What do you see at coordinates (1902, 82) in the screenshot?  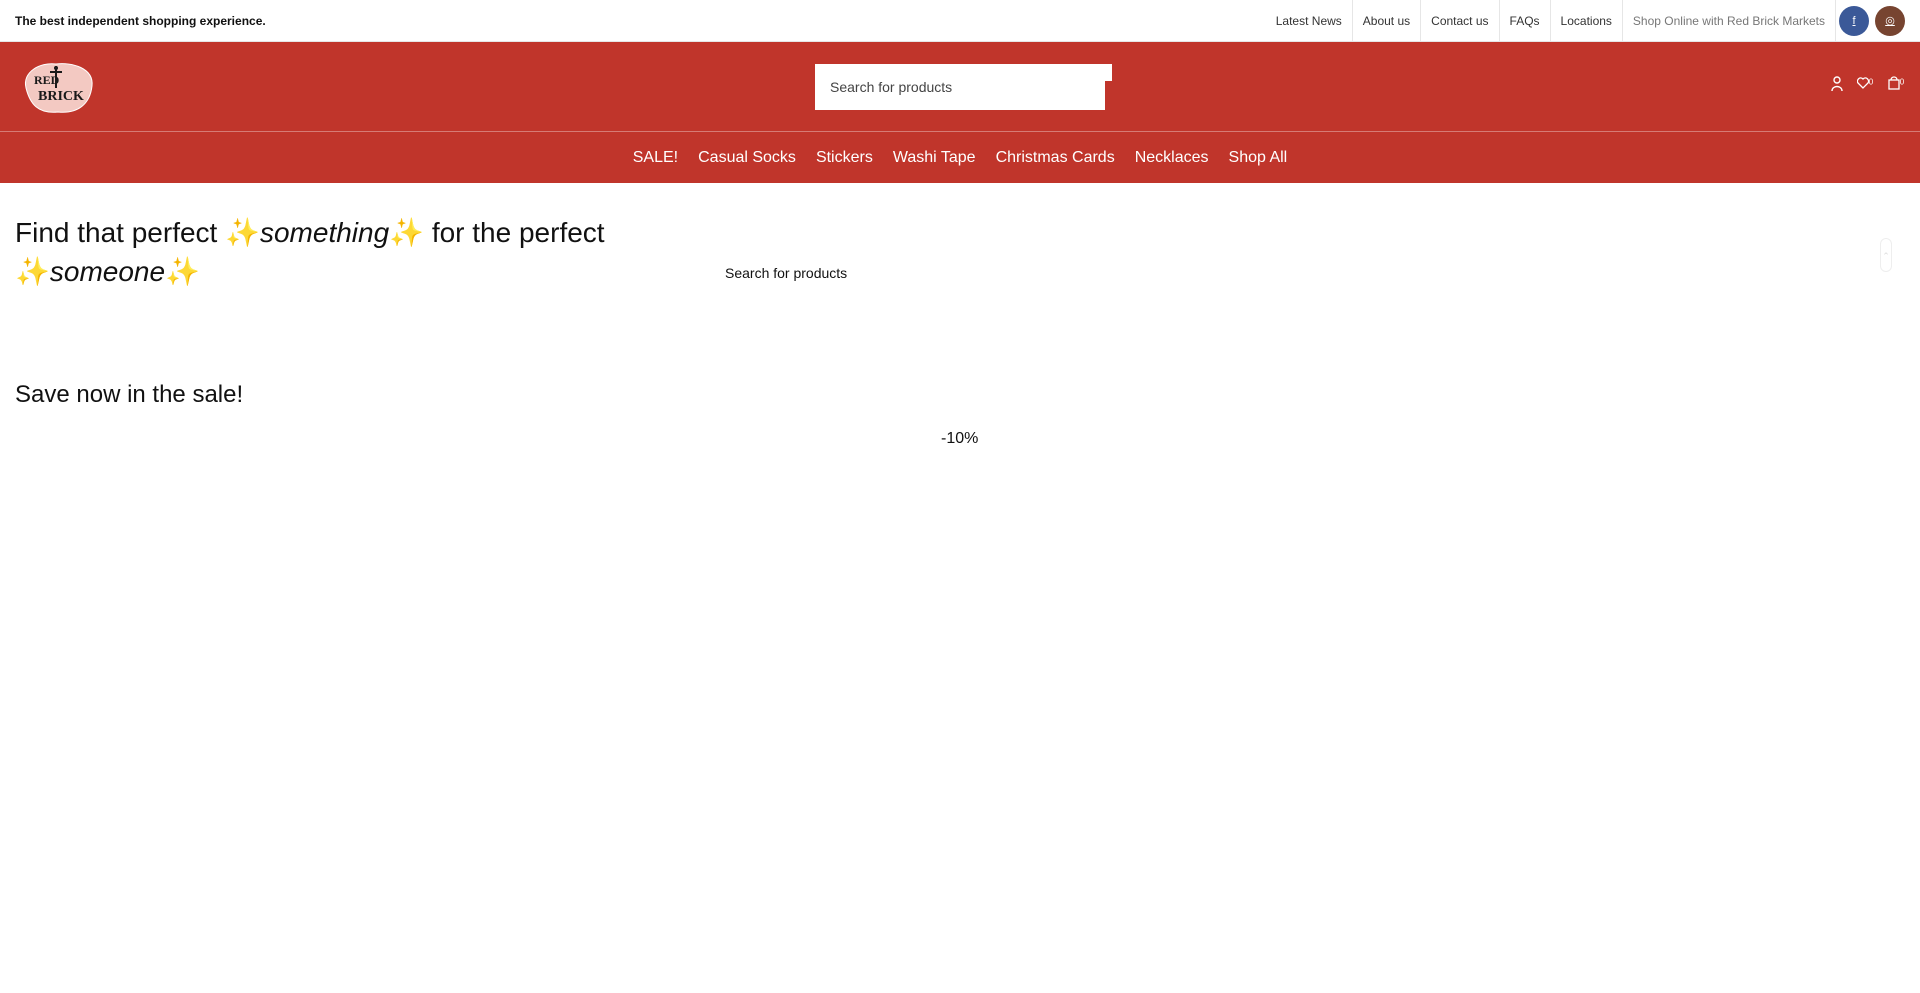 I see `cart-count: 0` at bounding box center [1902, 82].